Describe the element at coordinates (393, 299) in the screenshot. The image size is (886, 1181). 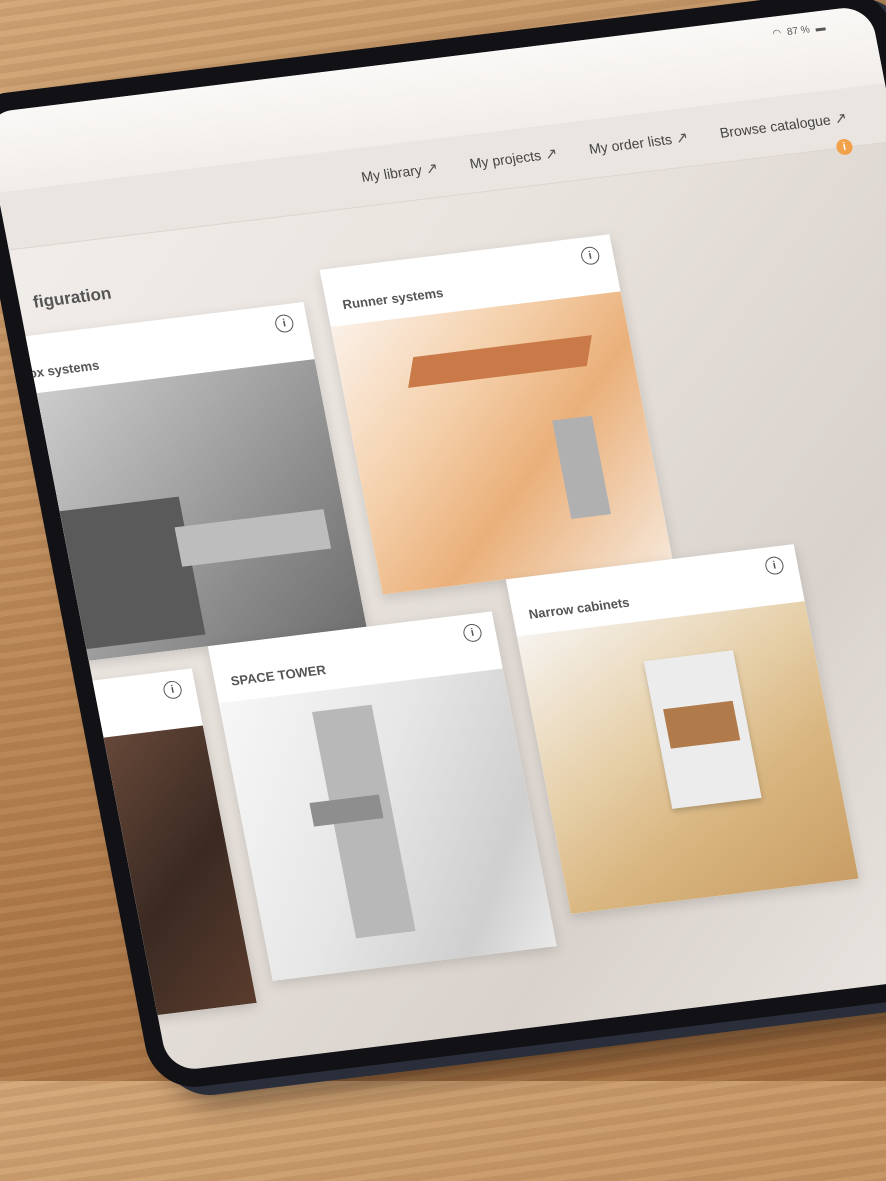
I see `card-title: Runner systems` at that location.